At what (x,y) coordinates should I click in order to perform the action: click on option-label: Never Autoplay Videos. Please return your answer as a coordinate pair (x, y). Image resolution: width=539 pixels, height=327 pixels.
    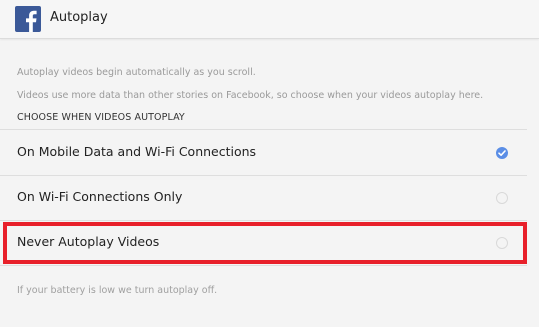
    Looking at the image, I should click on (88, 241).